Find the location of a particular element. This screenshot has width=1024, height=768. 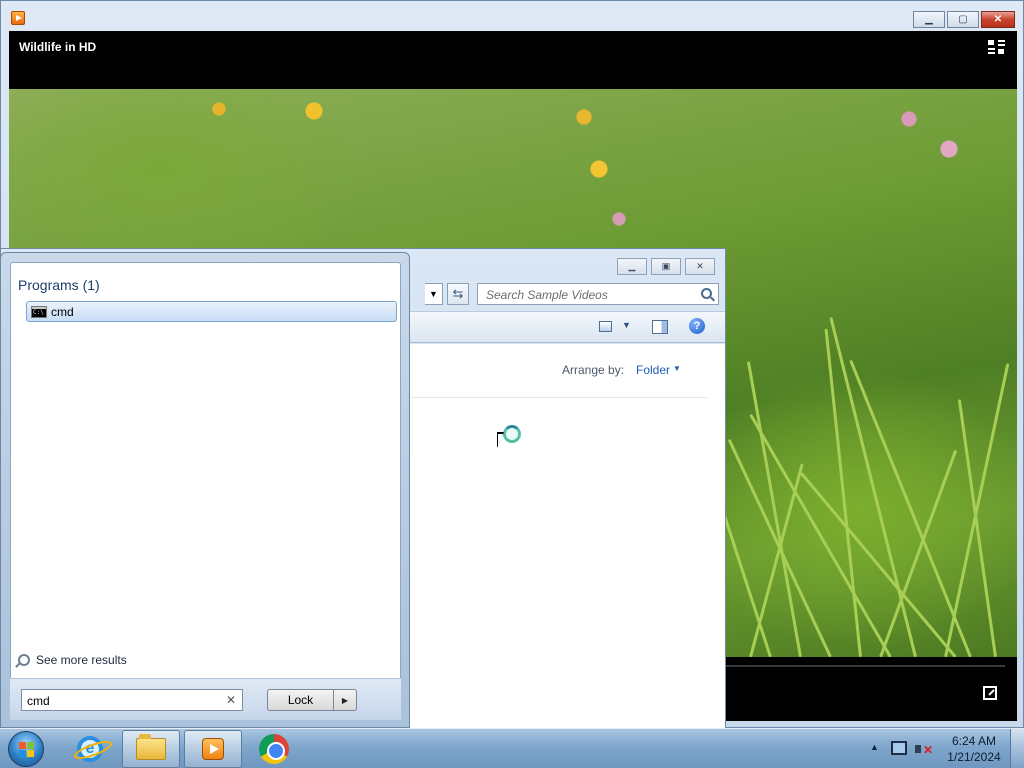

see-more-results-label: See more results is located at coordinates (81, 660).